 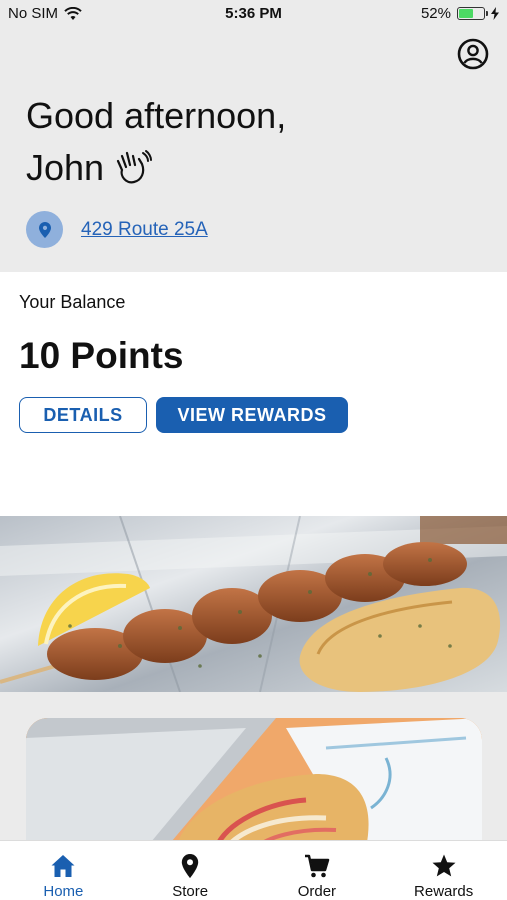 What do you see at coordinates (156, 168) in the screenshot?
I see `greeting-line-2: John` at bounding box center [156, 168].